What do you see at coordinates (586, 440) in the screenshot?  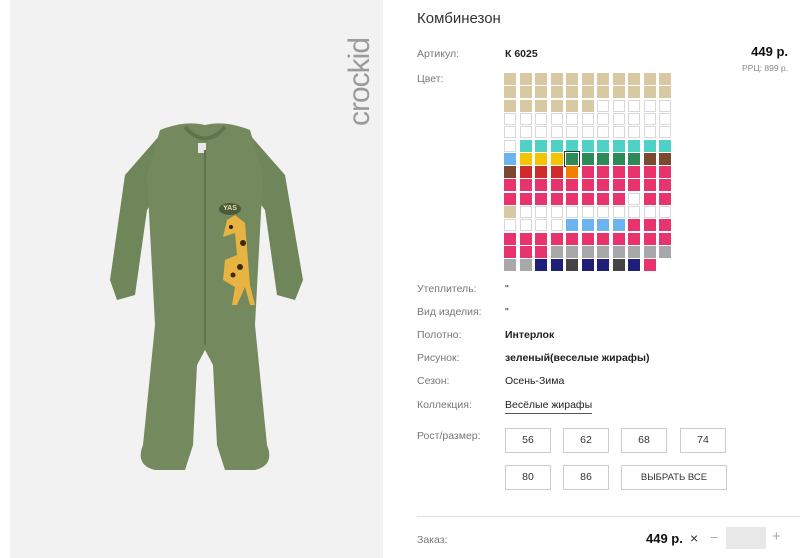 I see `size-button-62: 62` at bounding box center [586, 440].